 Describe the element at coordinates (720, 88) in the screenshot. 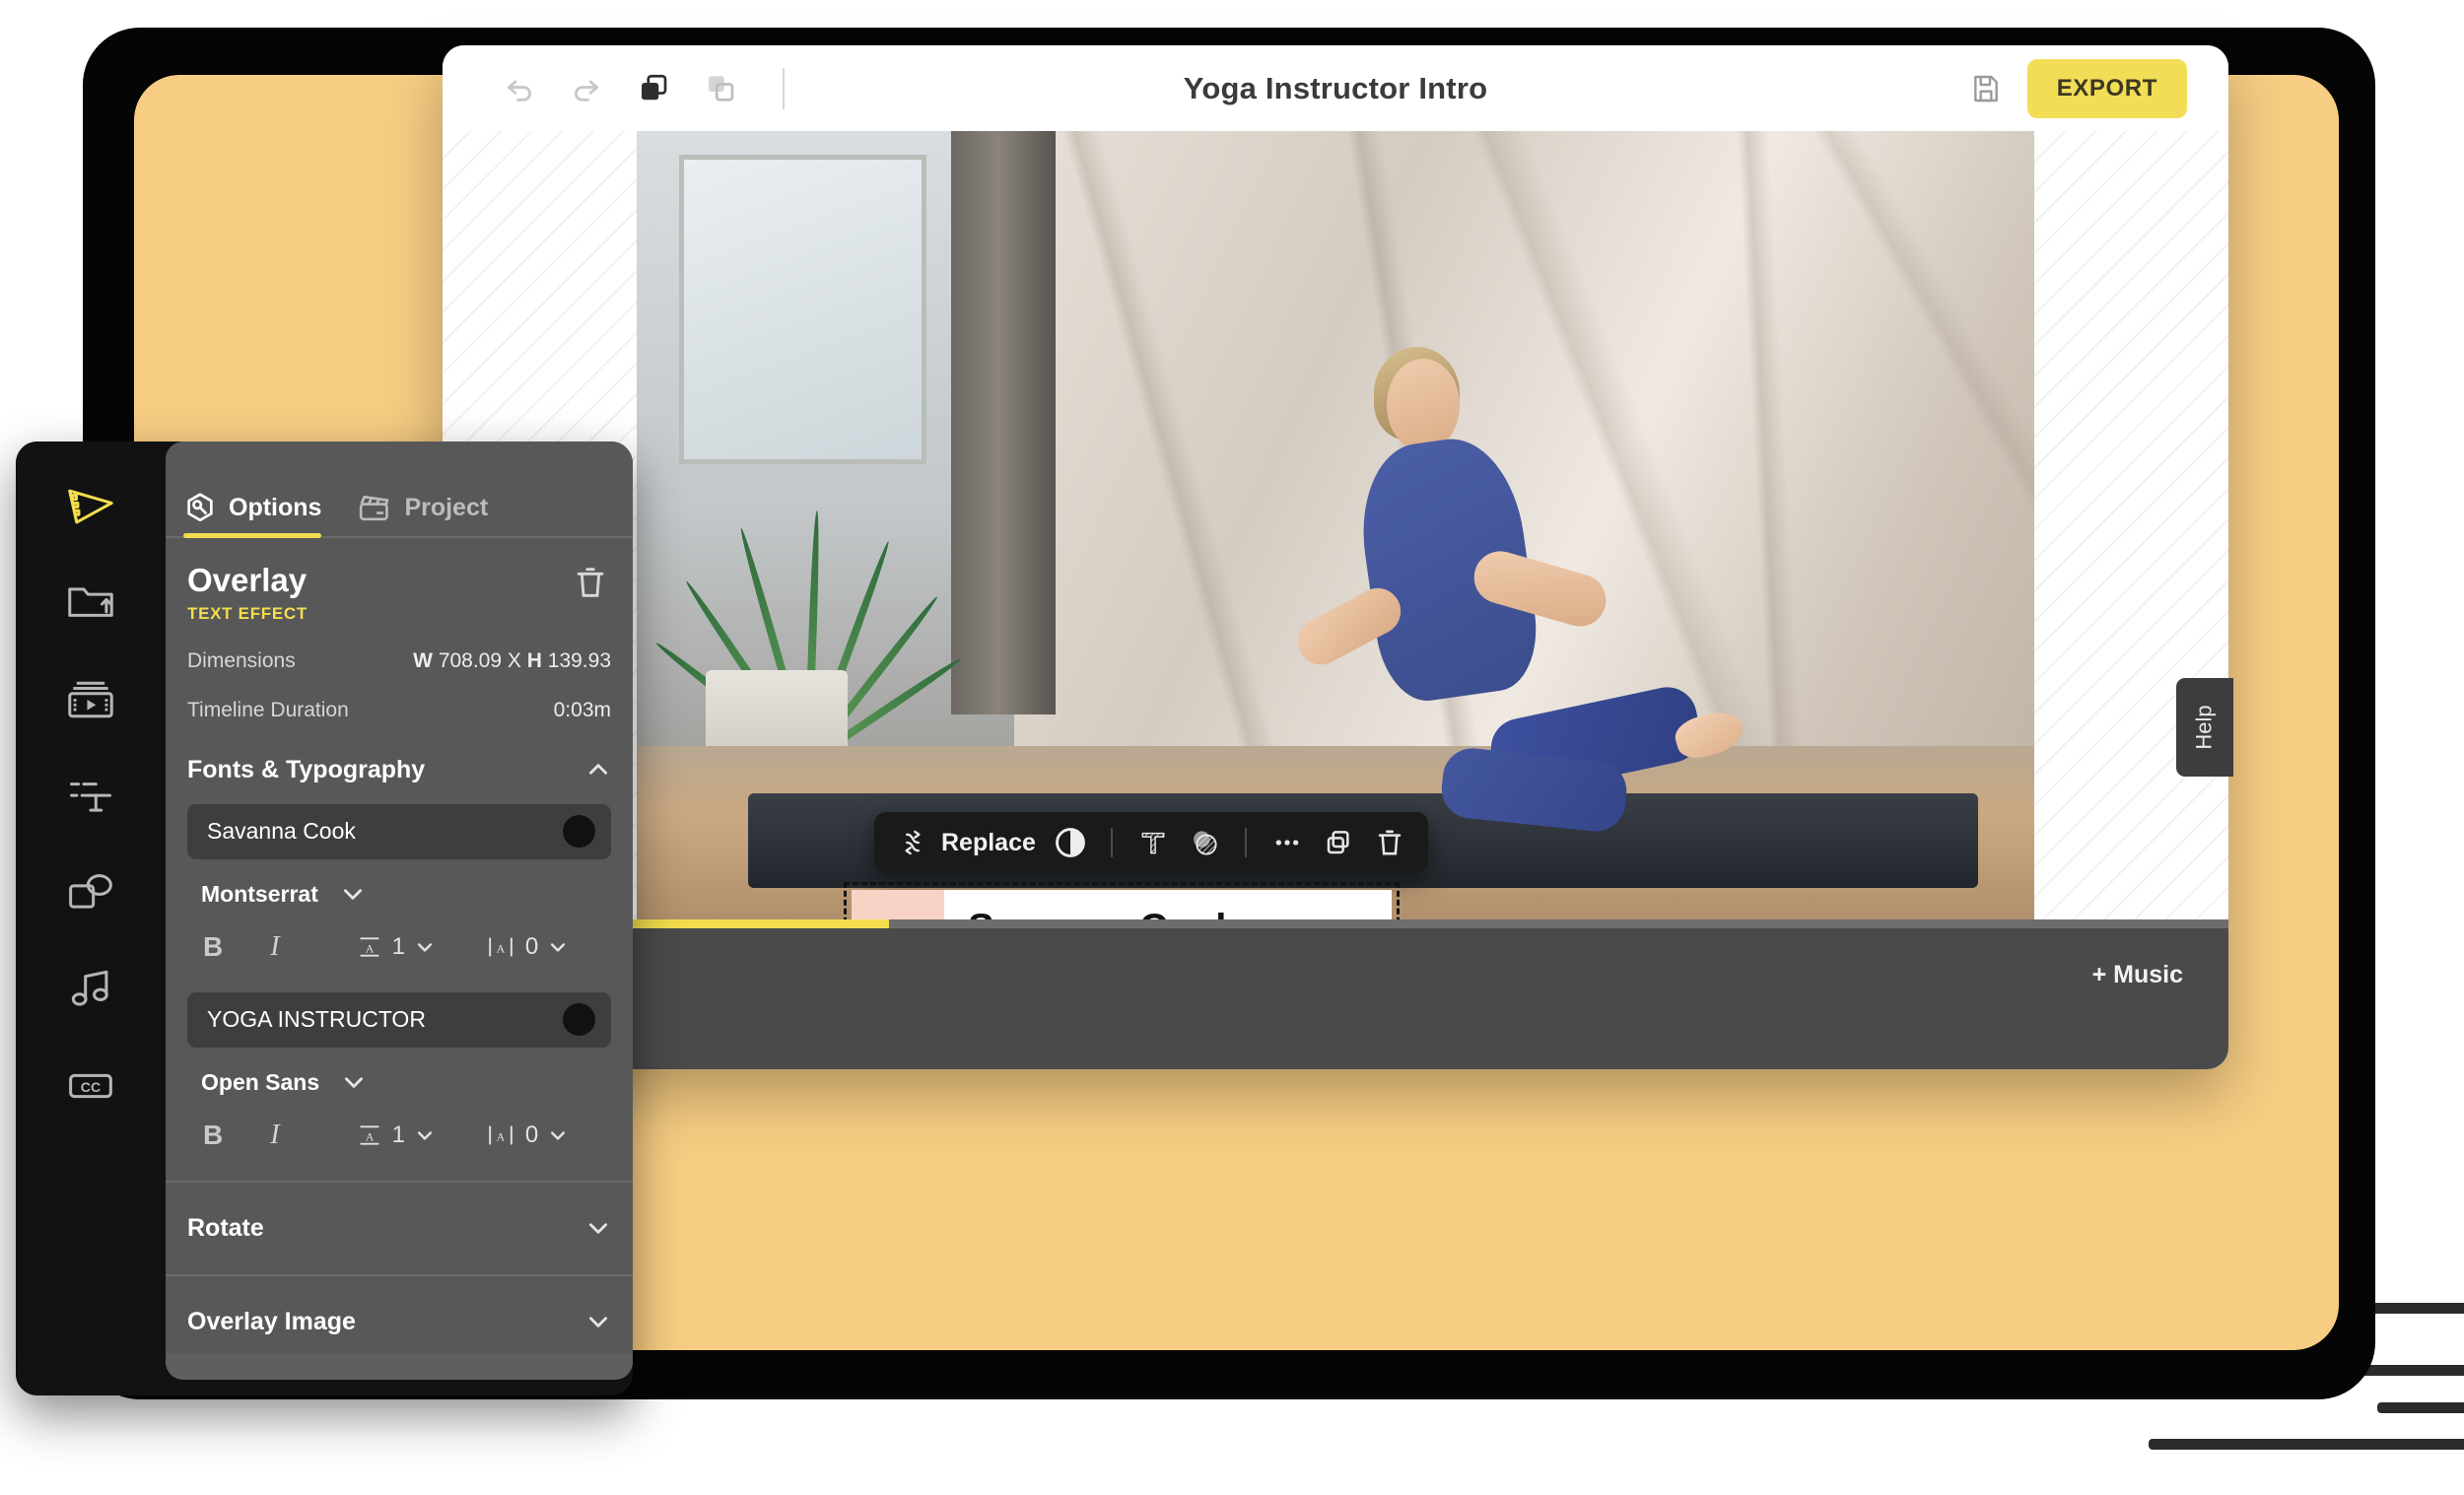

I see `send-backward-button` at that location.